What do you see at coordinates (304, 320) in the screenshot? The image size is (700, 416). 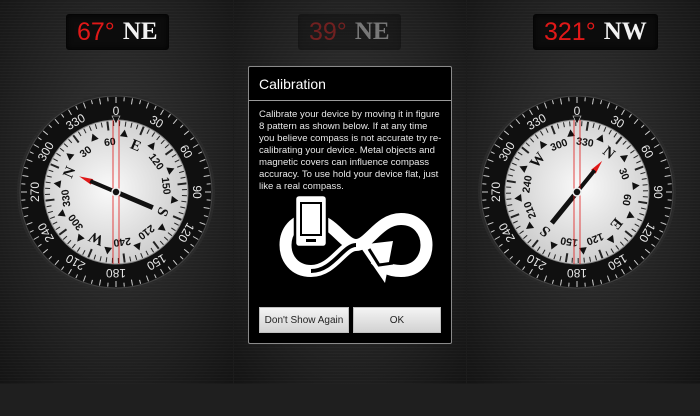 I see `dont-show-again-button: Don't Show Again` at bounding box center [304, 320].